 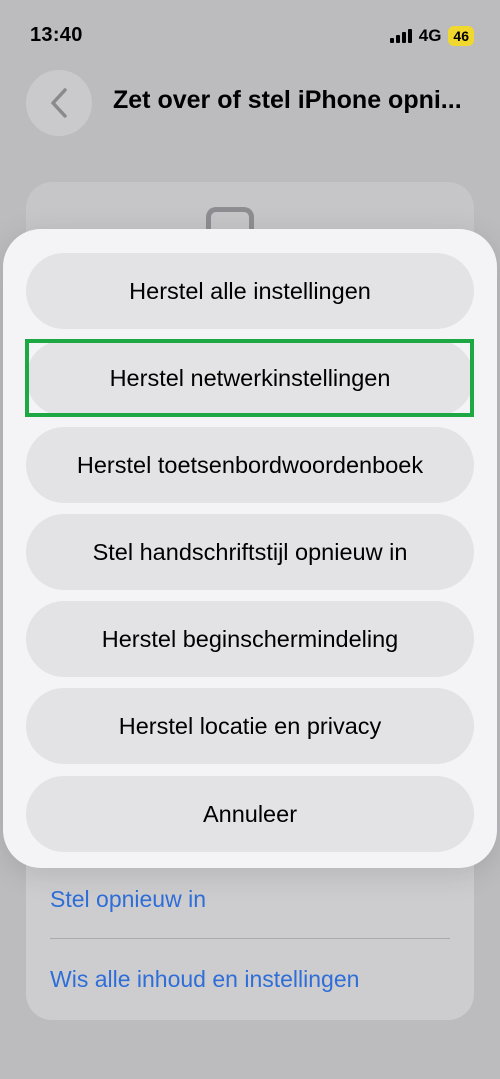 I want to click on battery-icon: 46, so click(x=461, y=36).